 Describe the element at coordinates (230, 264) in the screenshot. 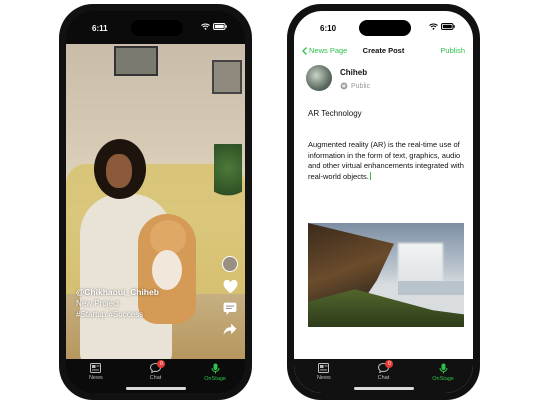

I see `creator-avatar` at that location.